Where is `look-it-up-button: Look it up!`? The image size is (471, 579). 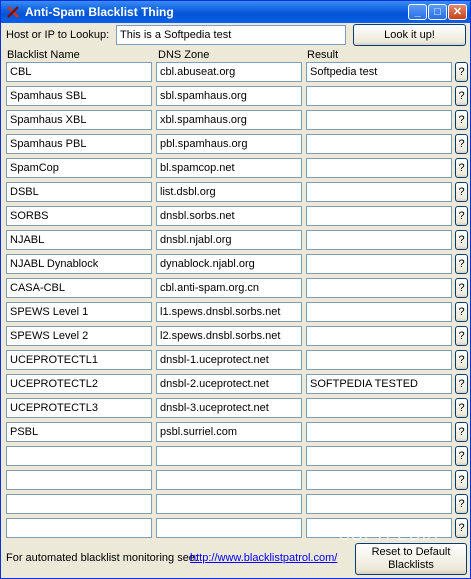
look-it-up-button: Look it up! is located at coordinates (409, 35).